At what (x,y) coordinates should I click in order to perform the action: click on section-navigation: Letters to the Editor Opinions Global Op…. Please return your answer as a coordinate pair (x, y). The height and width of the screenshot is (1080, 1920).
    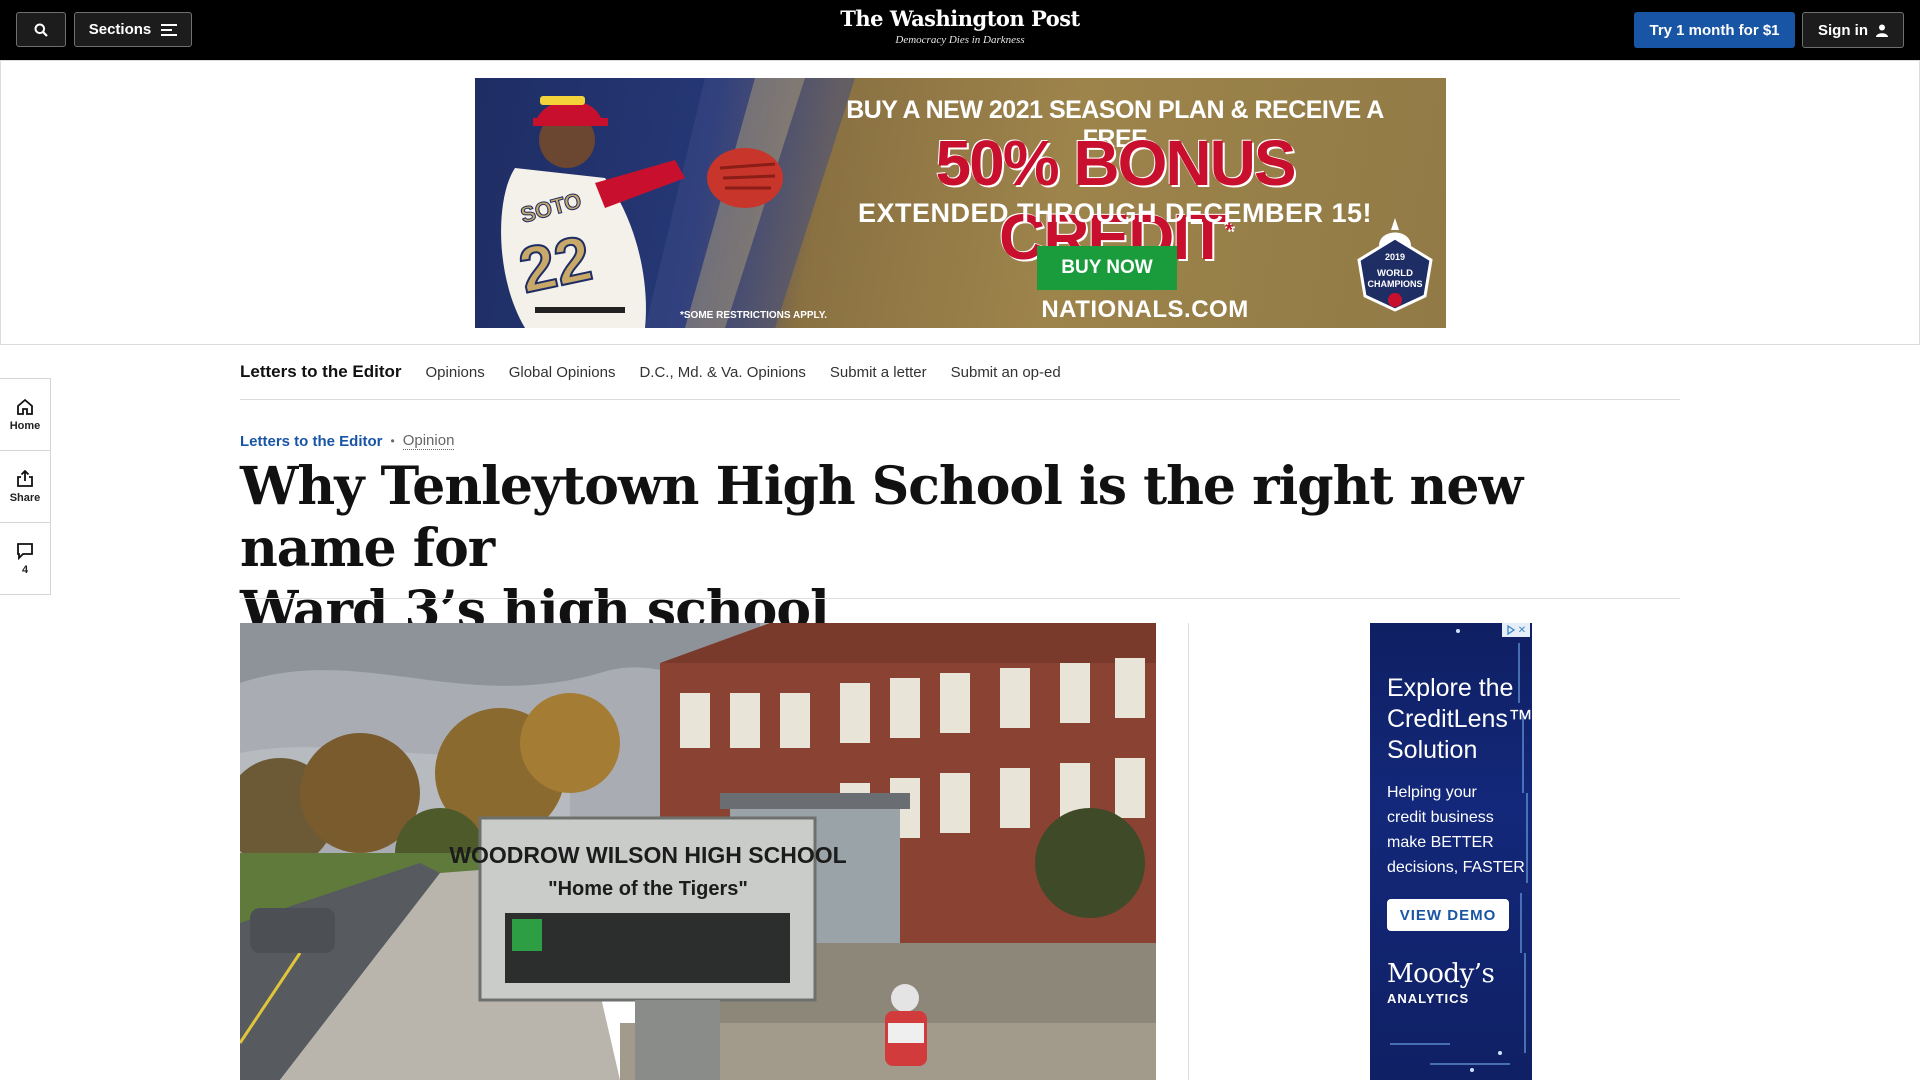
    Looking at the image, I should click on (960, 372).